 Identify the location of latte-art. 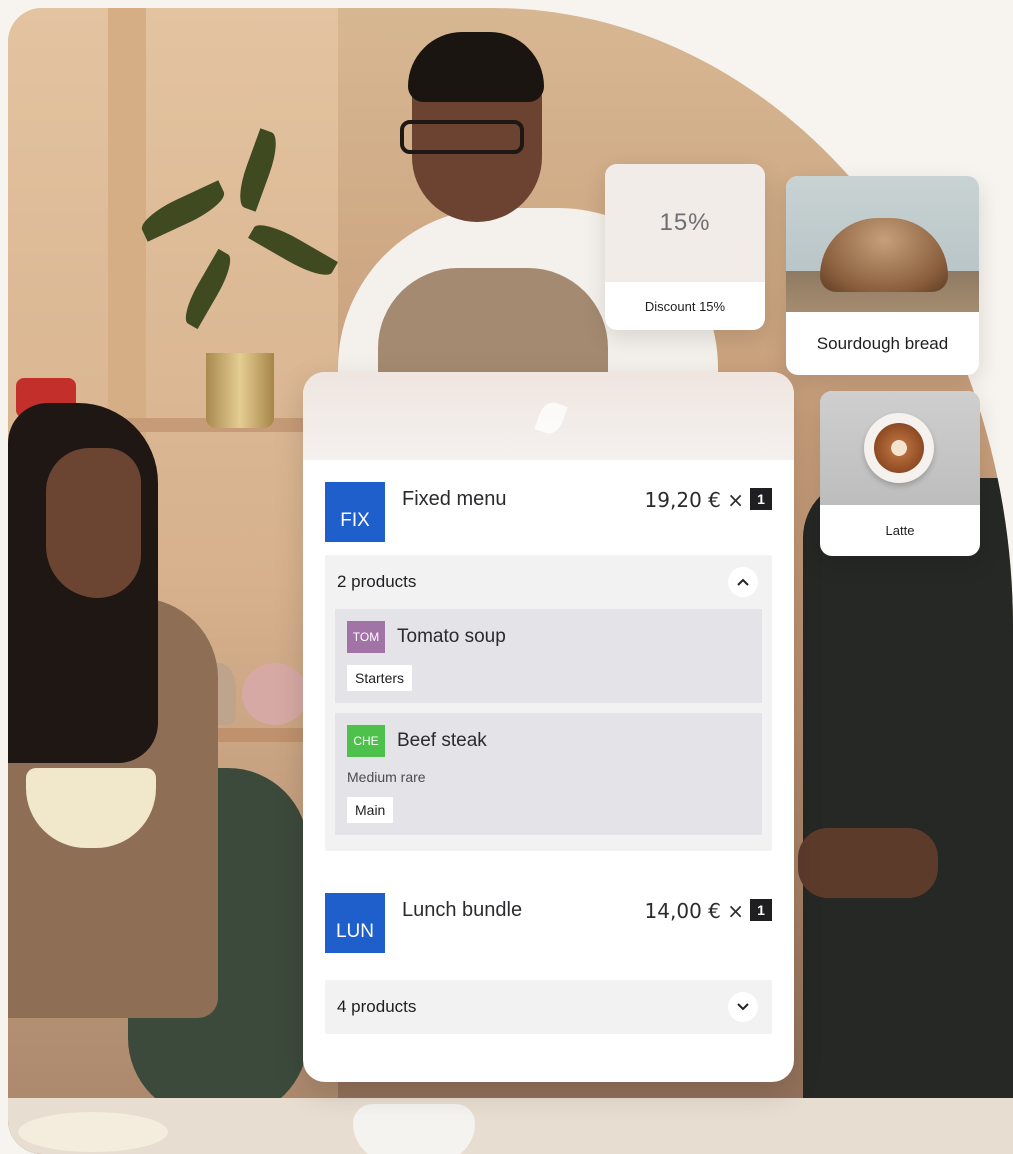
(899, 448).